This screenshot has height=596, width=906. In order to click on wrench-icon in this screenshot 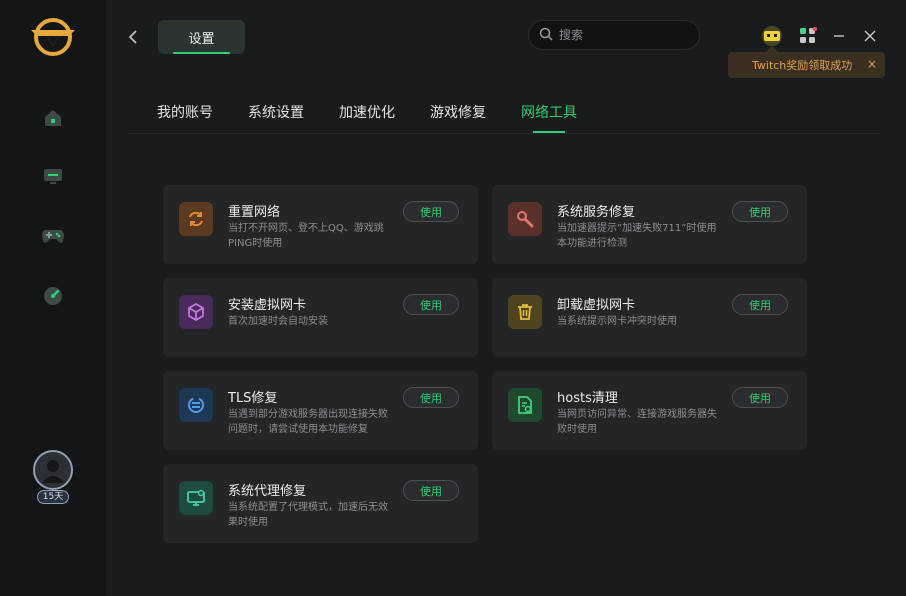, I will do `click(525, 219)`.